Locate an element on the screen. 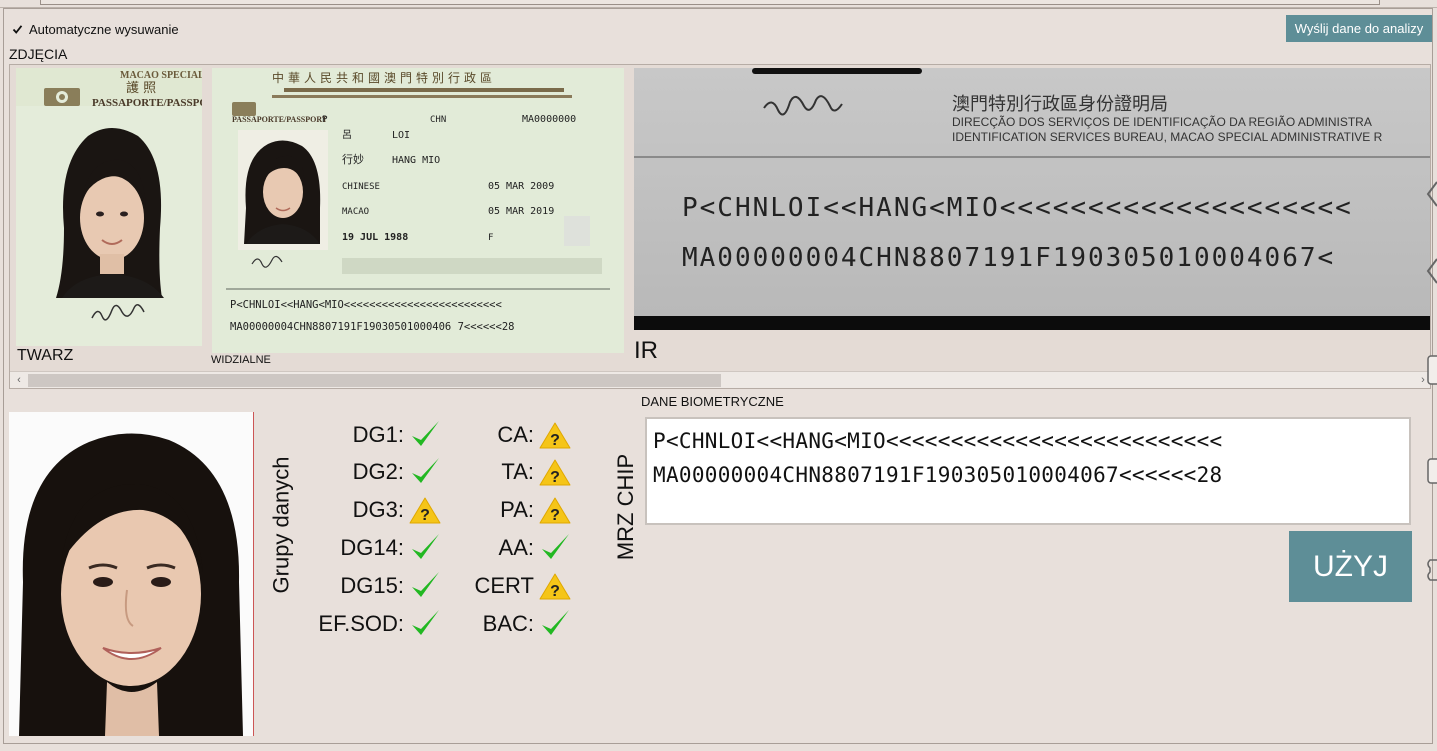 The width and height of the screenshot is (1437, 751). biometric-section-label: DANE BIOMETRYCZNE is located at coordinates (712, 401).